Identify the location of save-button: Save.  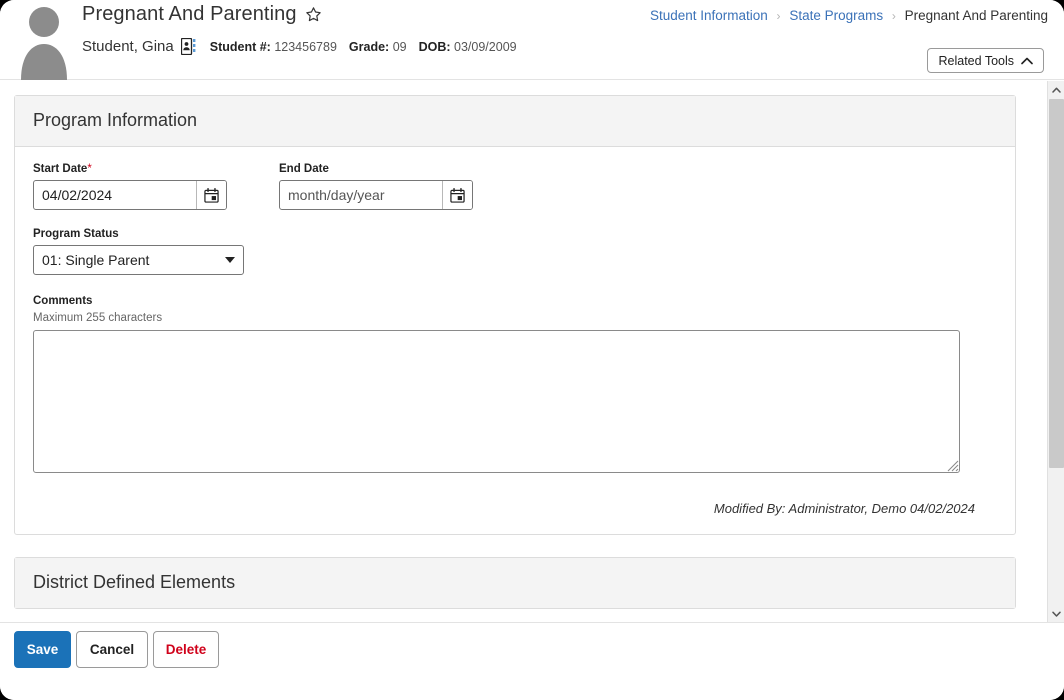
(42, 649).